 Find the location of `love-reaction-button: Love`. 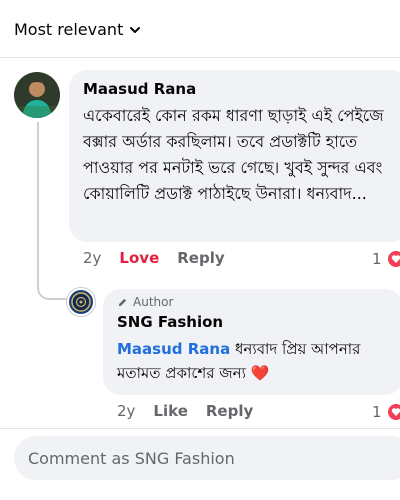

love-reaction-button: Love is located at coordinates (139, 258).